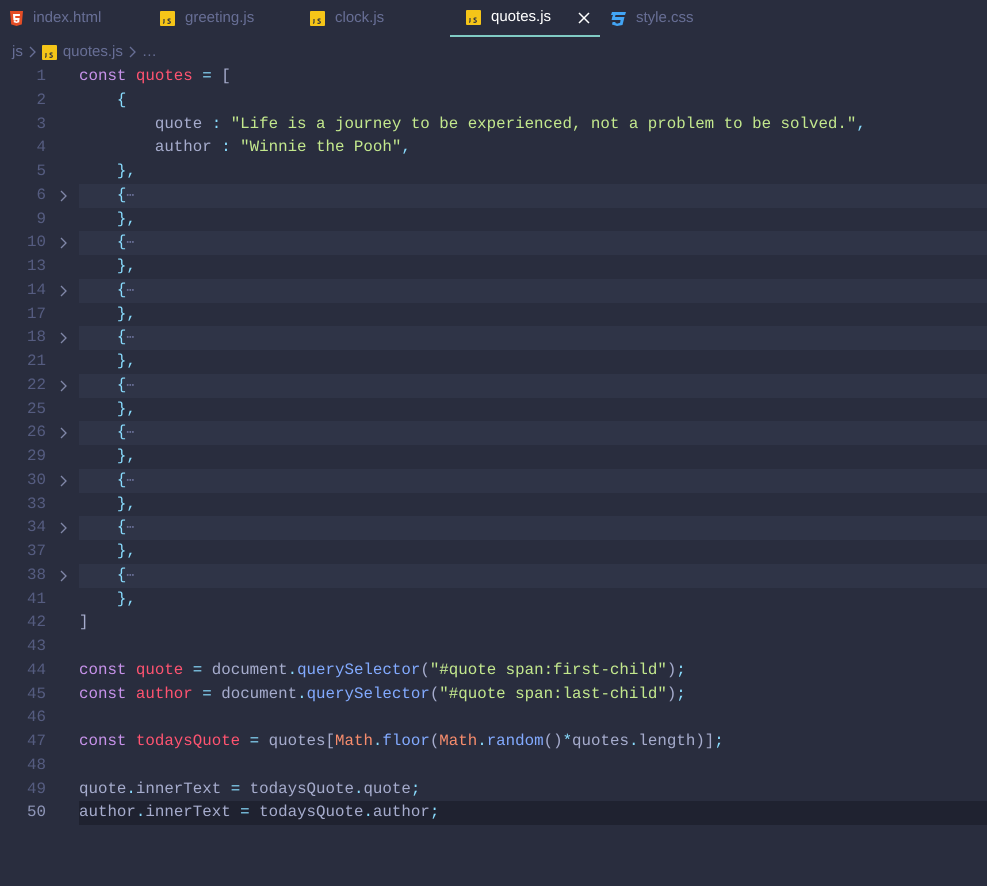 The height and width of the screenshot is (886, 987). What do you see at coordinates (402, 741) in the screenshot?
I see `code-line: const todaysQuote = quotes[Math.floor(Math.random()*quotes.length)];` at bounding box center [402, 741].